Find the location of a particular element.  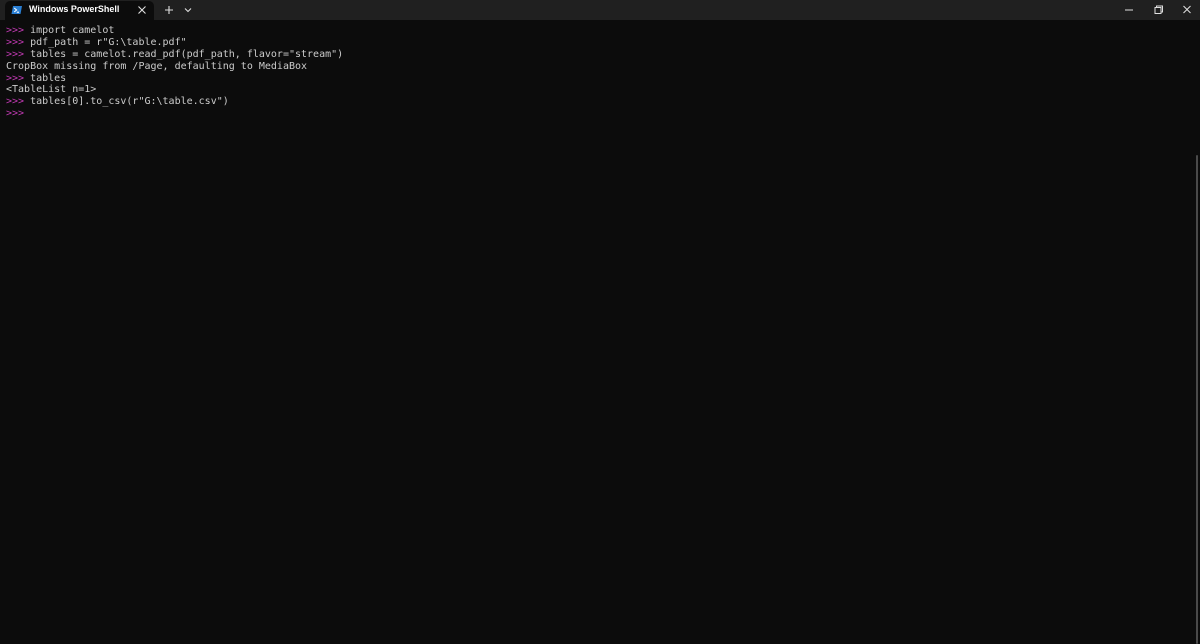

minimize-icon is located at coordinates (1129, 10).